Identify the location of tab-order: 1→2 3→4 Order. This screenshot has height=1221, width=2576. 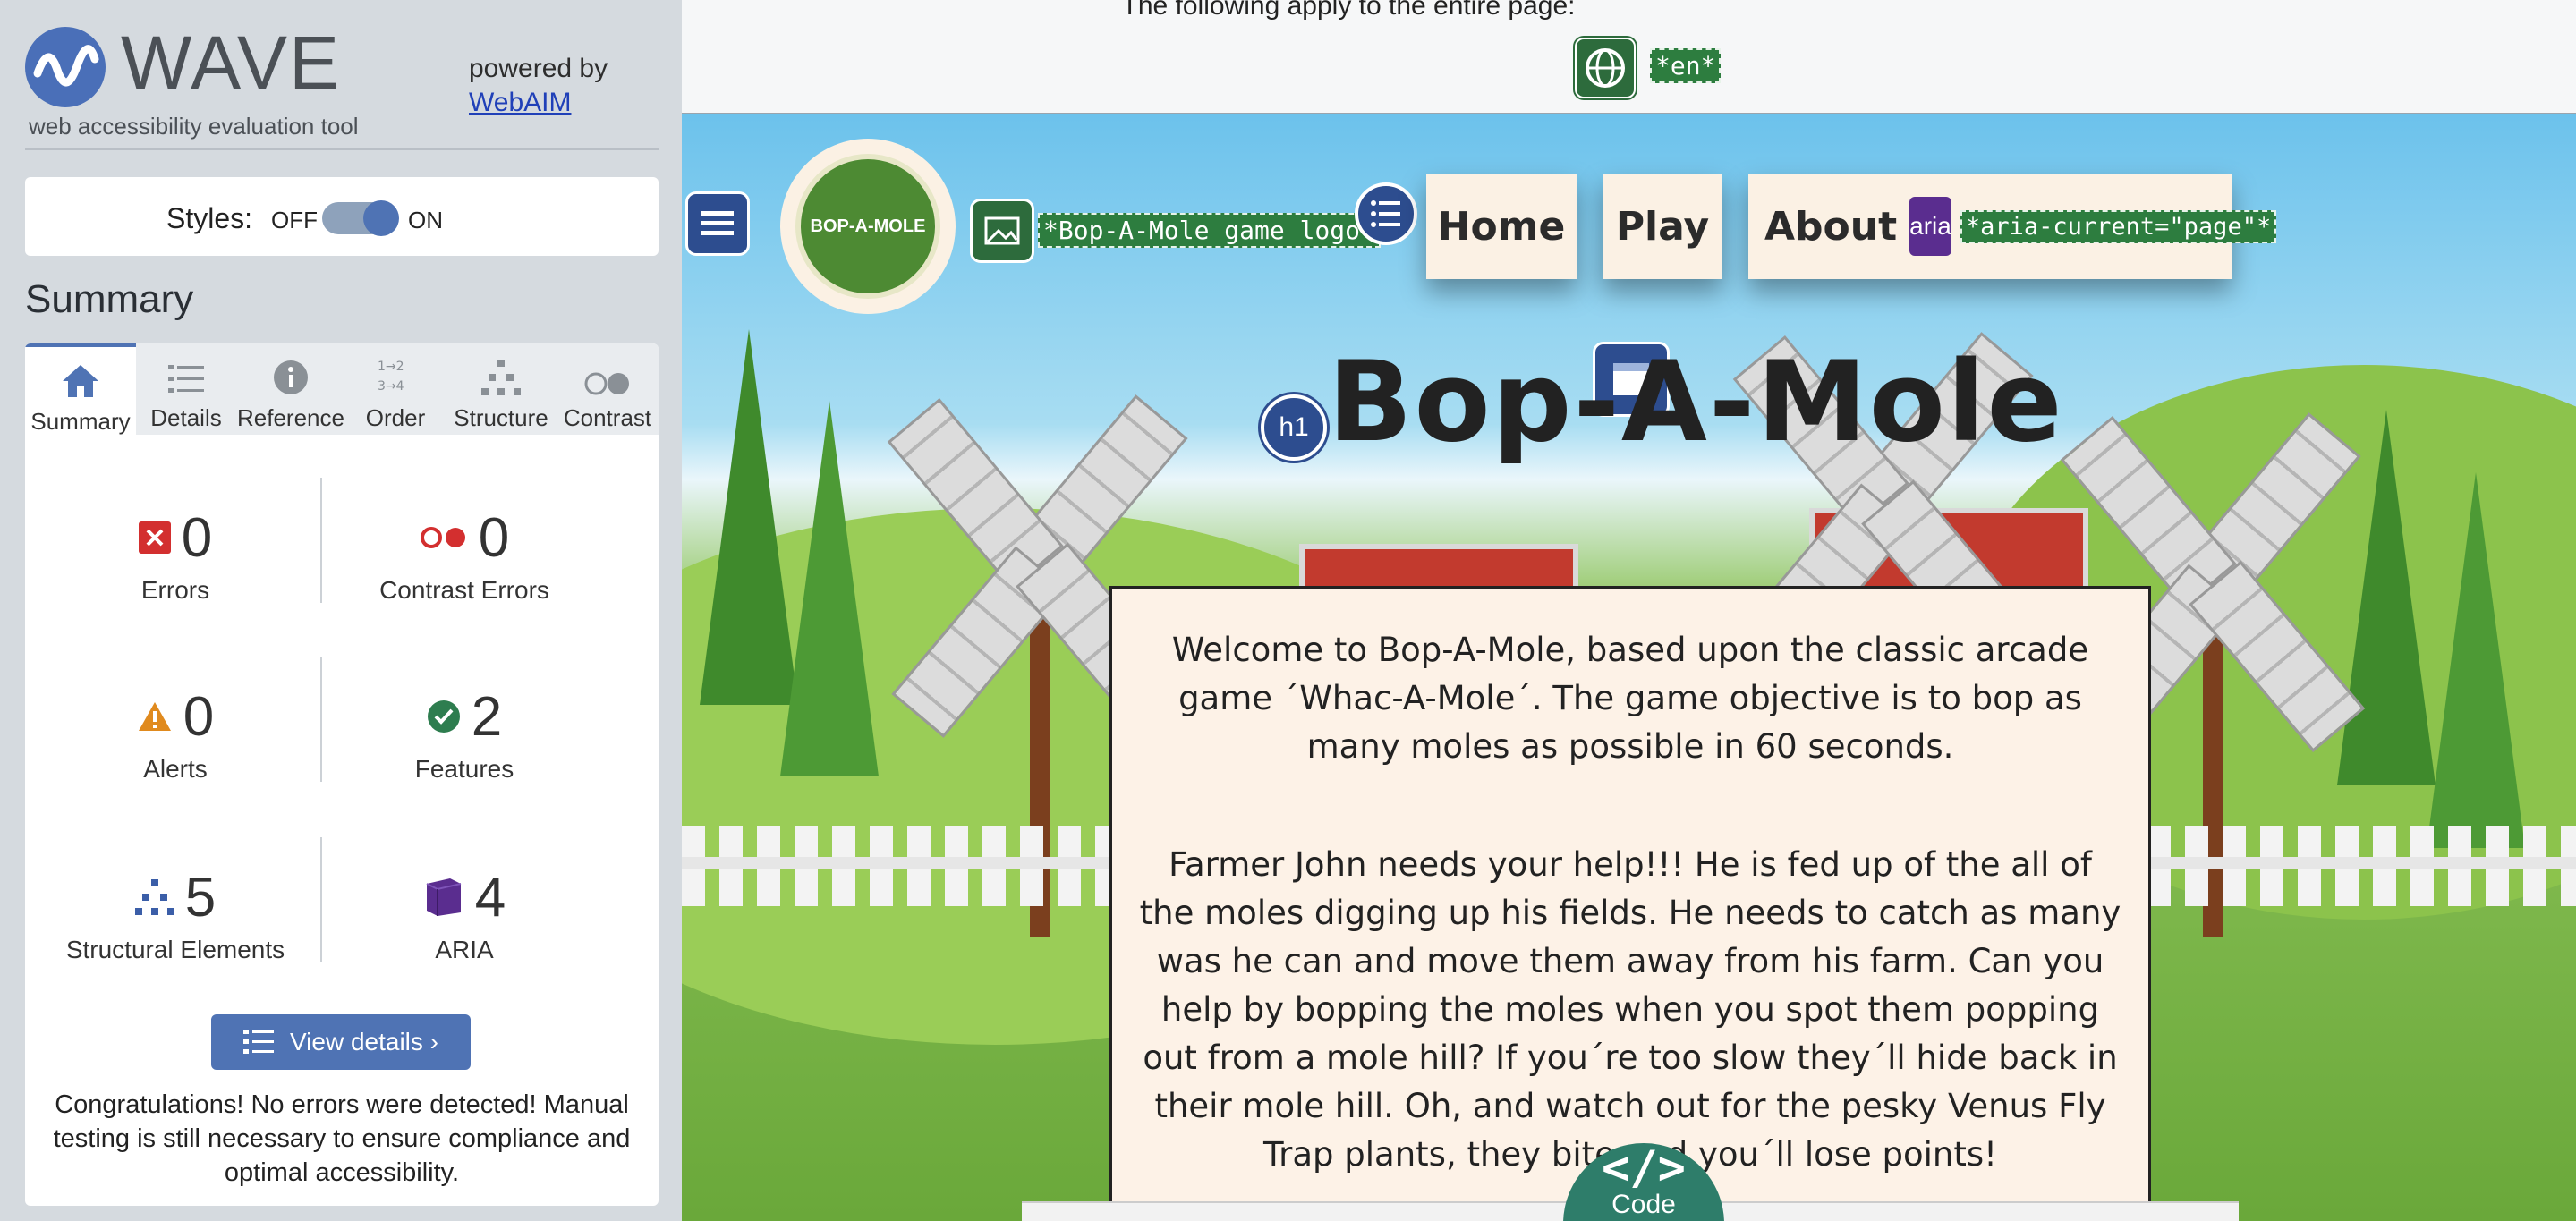
(395, 389).